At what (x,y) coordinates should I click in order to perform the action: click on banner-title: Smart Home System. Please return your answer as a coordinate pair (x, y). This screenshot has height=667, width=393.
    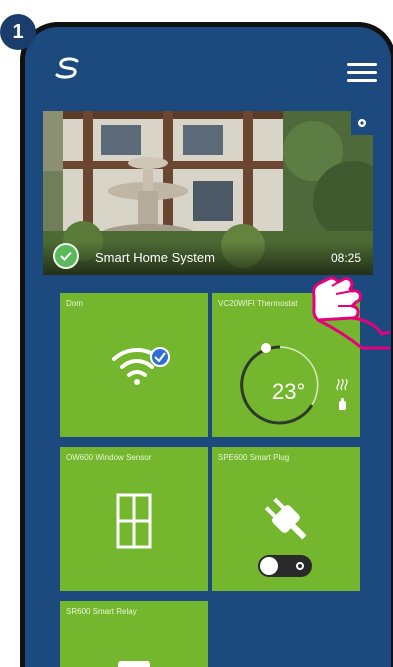
    Looking at the image, I should click on (155, 257).